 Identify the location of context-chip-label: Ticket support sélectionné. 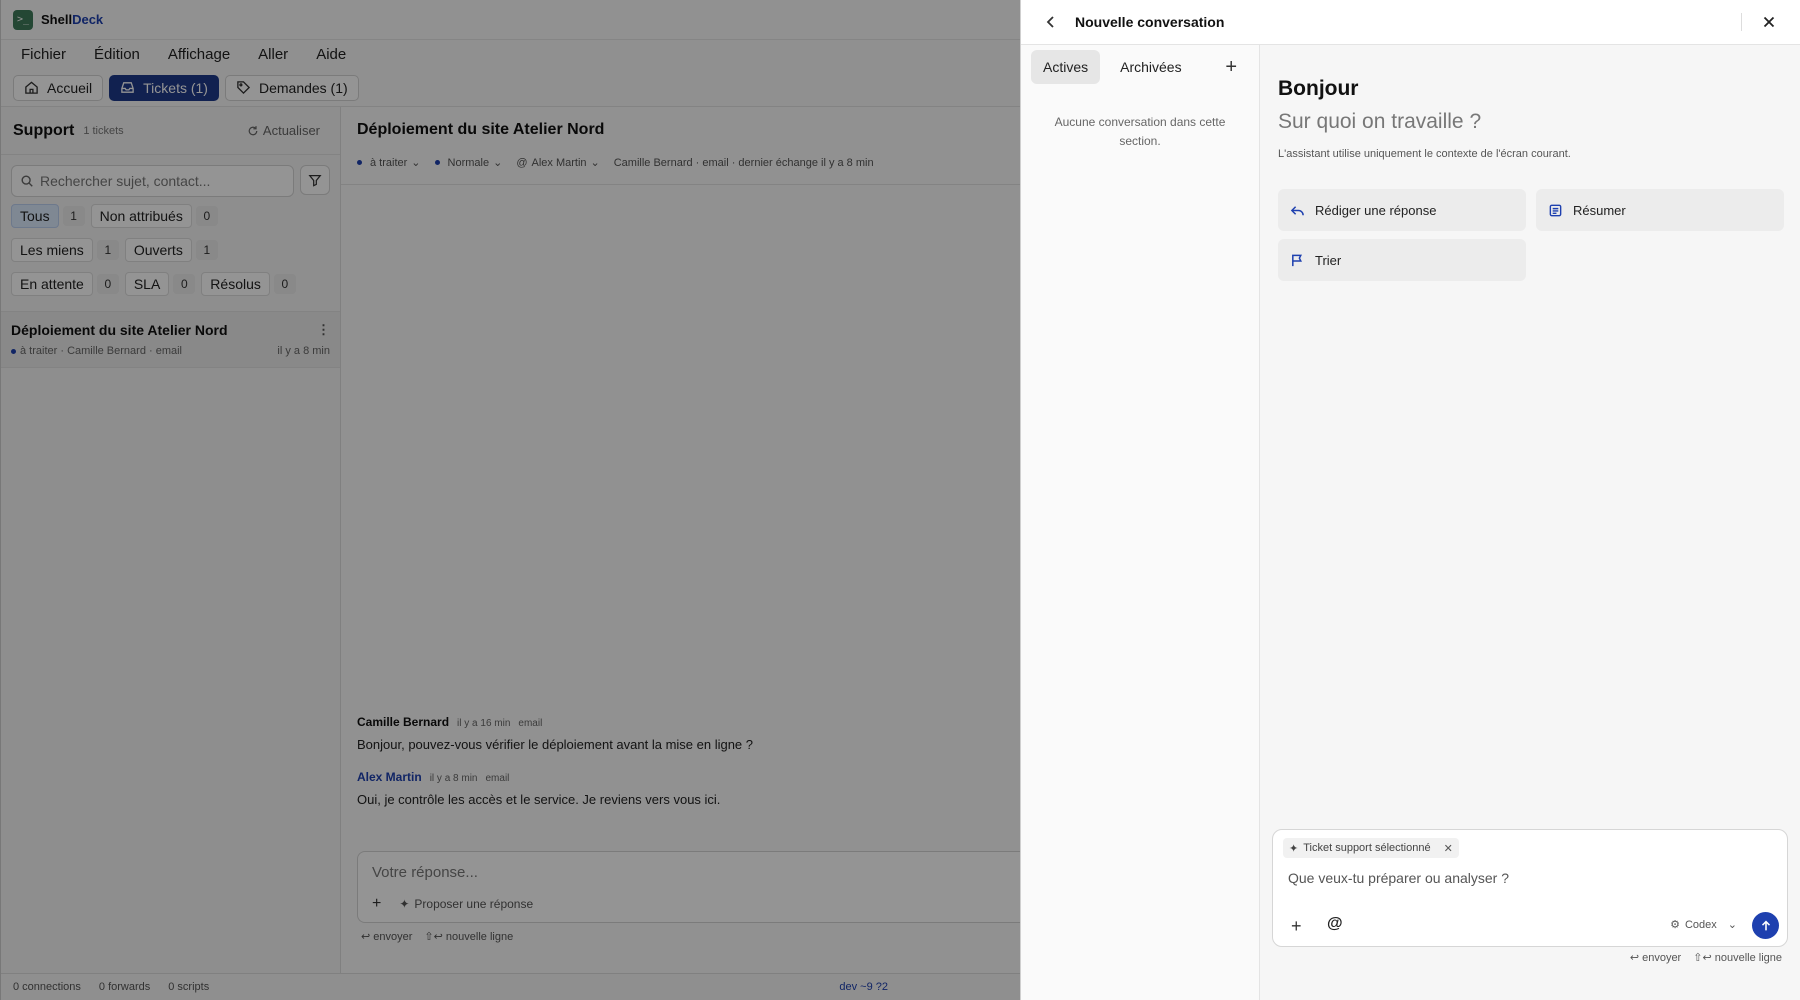
(1367, 848).